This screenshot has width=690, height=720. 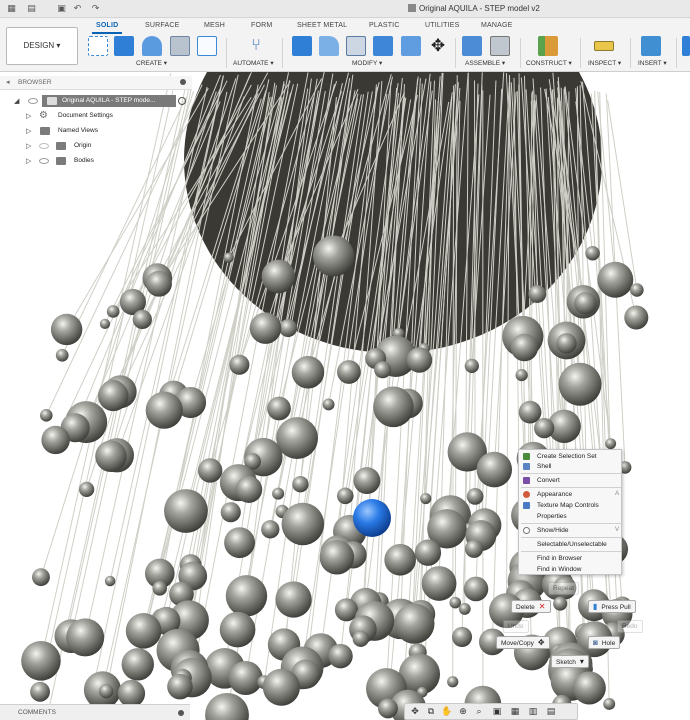 I want to click on move-icon: ✥, so click(x=438, y=46).